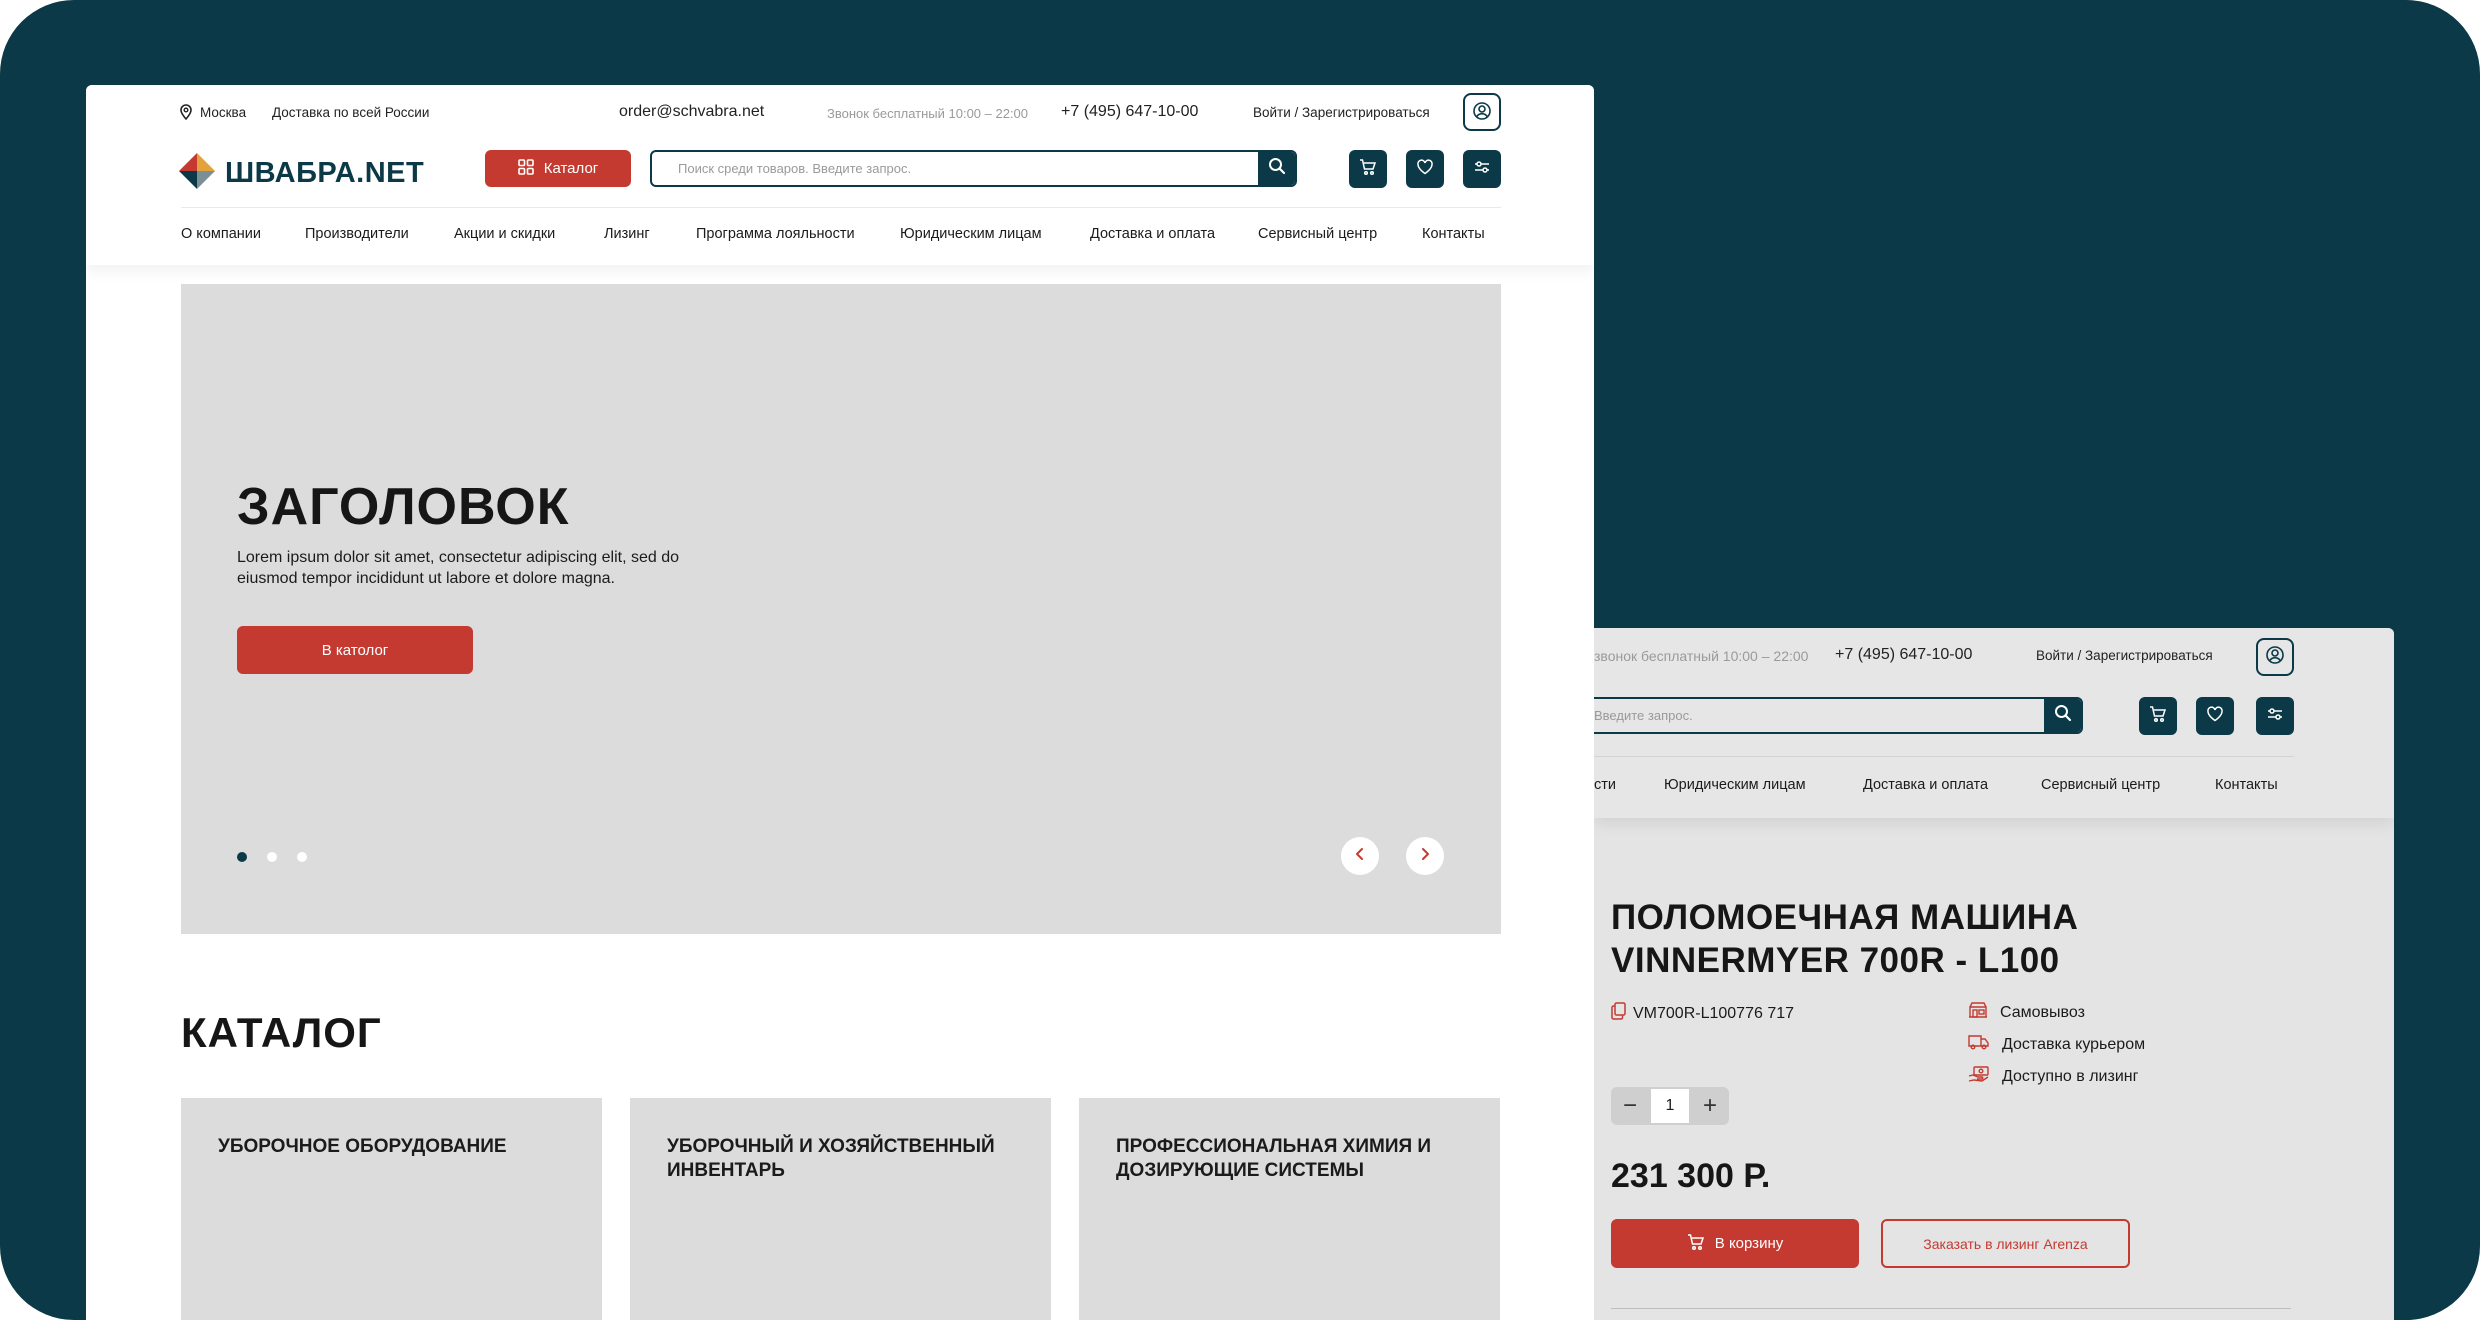  What do you see at coordinates (1691, 1176) in the screenshot?
I see `product-price: 231 300 Р.` at bounding box center [1691, 1176].